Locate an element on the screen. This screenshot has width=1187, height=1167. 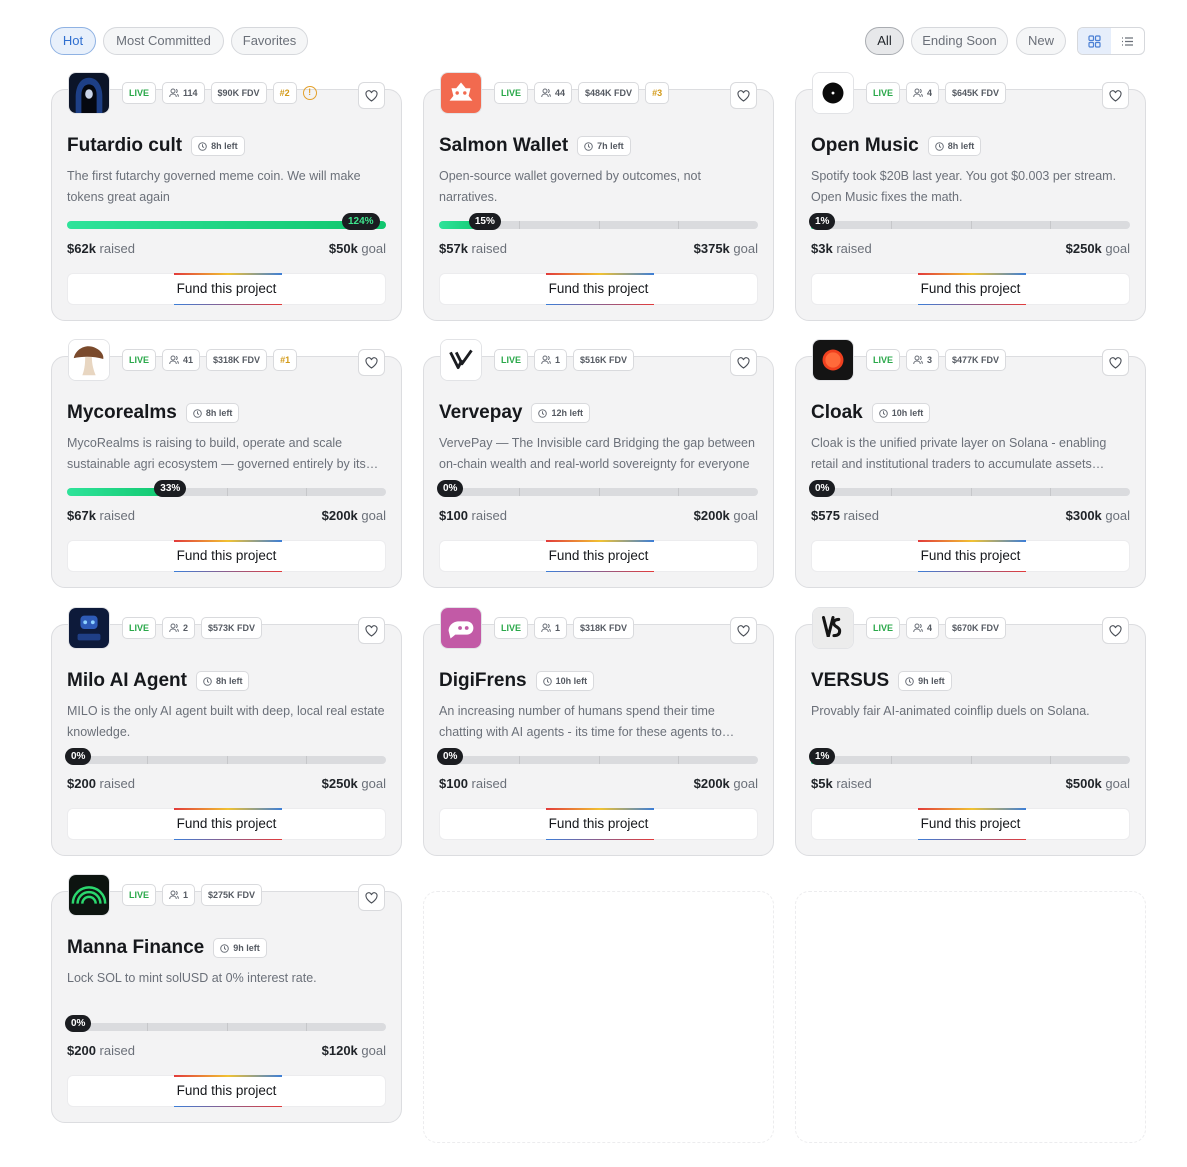
project-title: Mycorealms is located at coordinates (122, 413).